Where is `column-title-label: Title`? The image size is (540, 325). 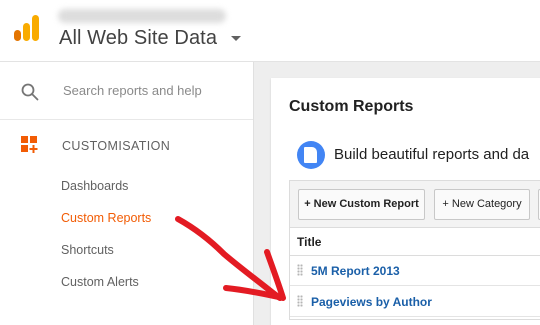 column-title-label: Title is located at coordinates (309, 242).